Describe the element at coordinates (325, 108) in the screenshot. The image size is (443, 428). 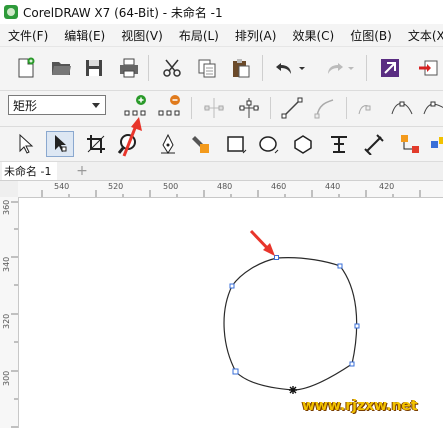
I see `to-curve-icon` at that location.